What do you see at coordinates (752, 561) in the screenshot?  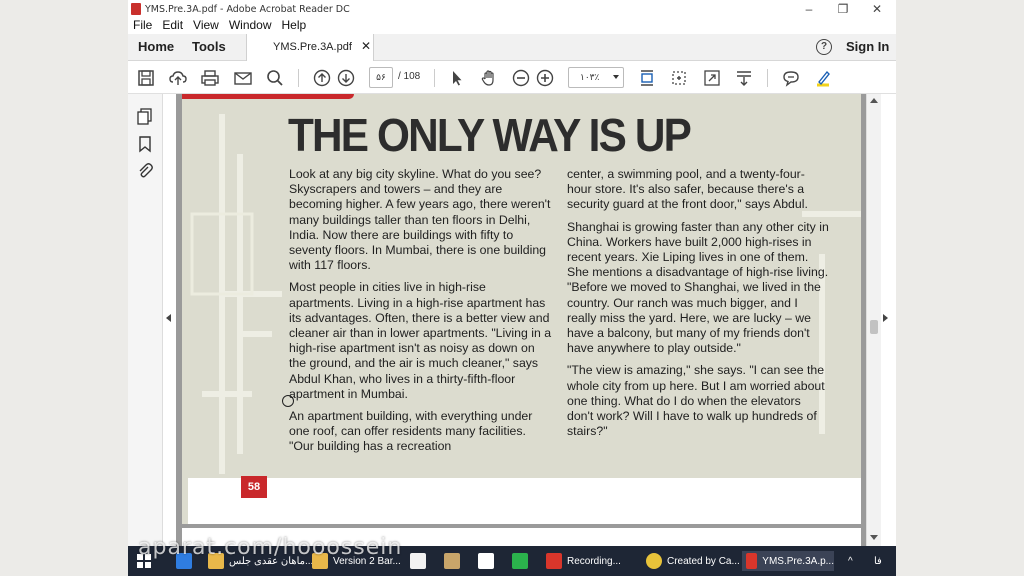 I see `acrobat-icon` at bounding box center [752, 561].